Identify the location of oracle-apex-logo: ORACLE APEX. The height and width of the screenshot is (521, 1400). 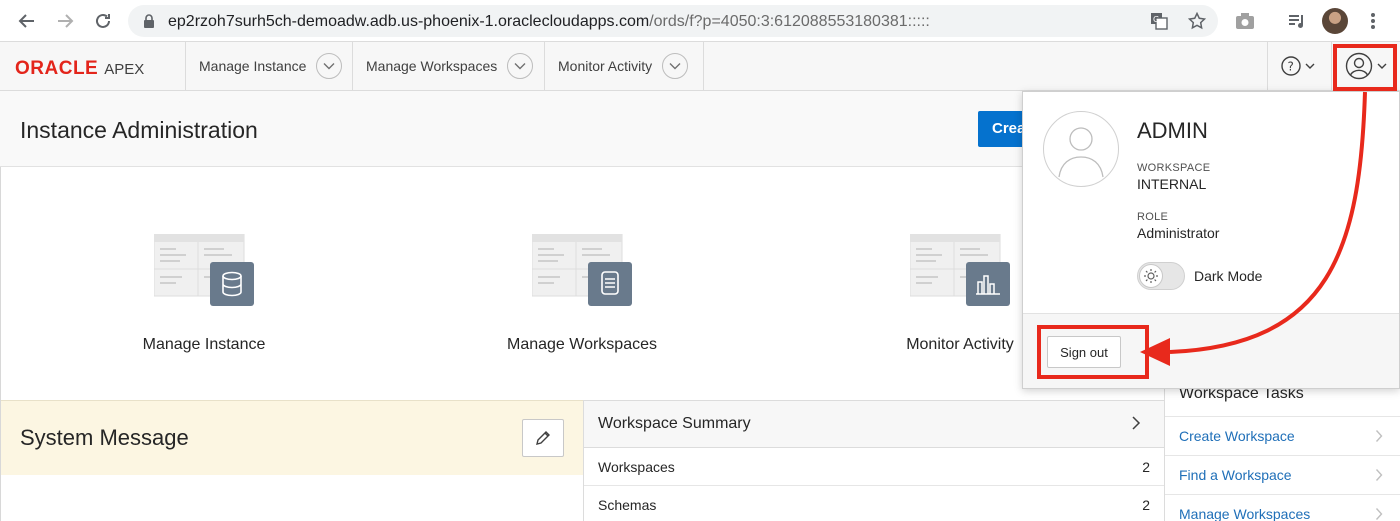
(79, 69).